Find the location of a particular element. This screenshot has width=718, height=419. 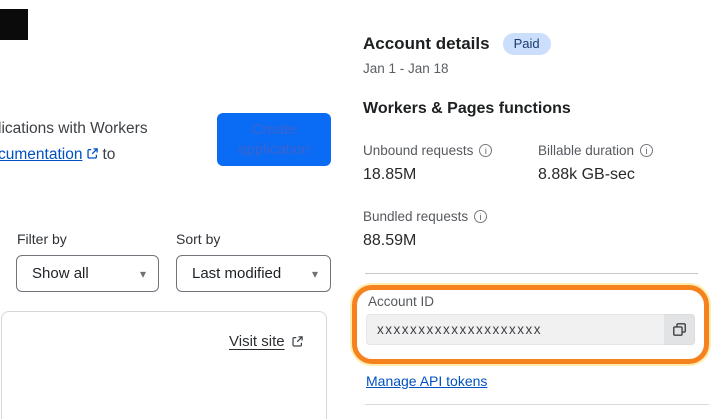

account-details-header: Account details Paid is located at coordinates (457, 44).